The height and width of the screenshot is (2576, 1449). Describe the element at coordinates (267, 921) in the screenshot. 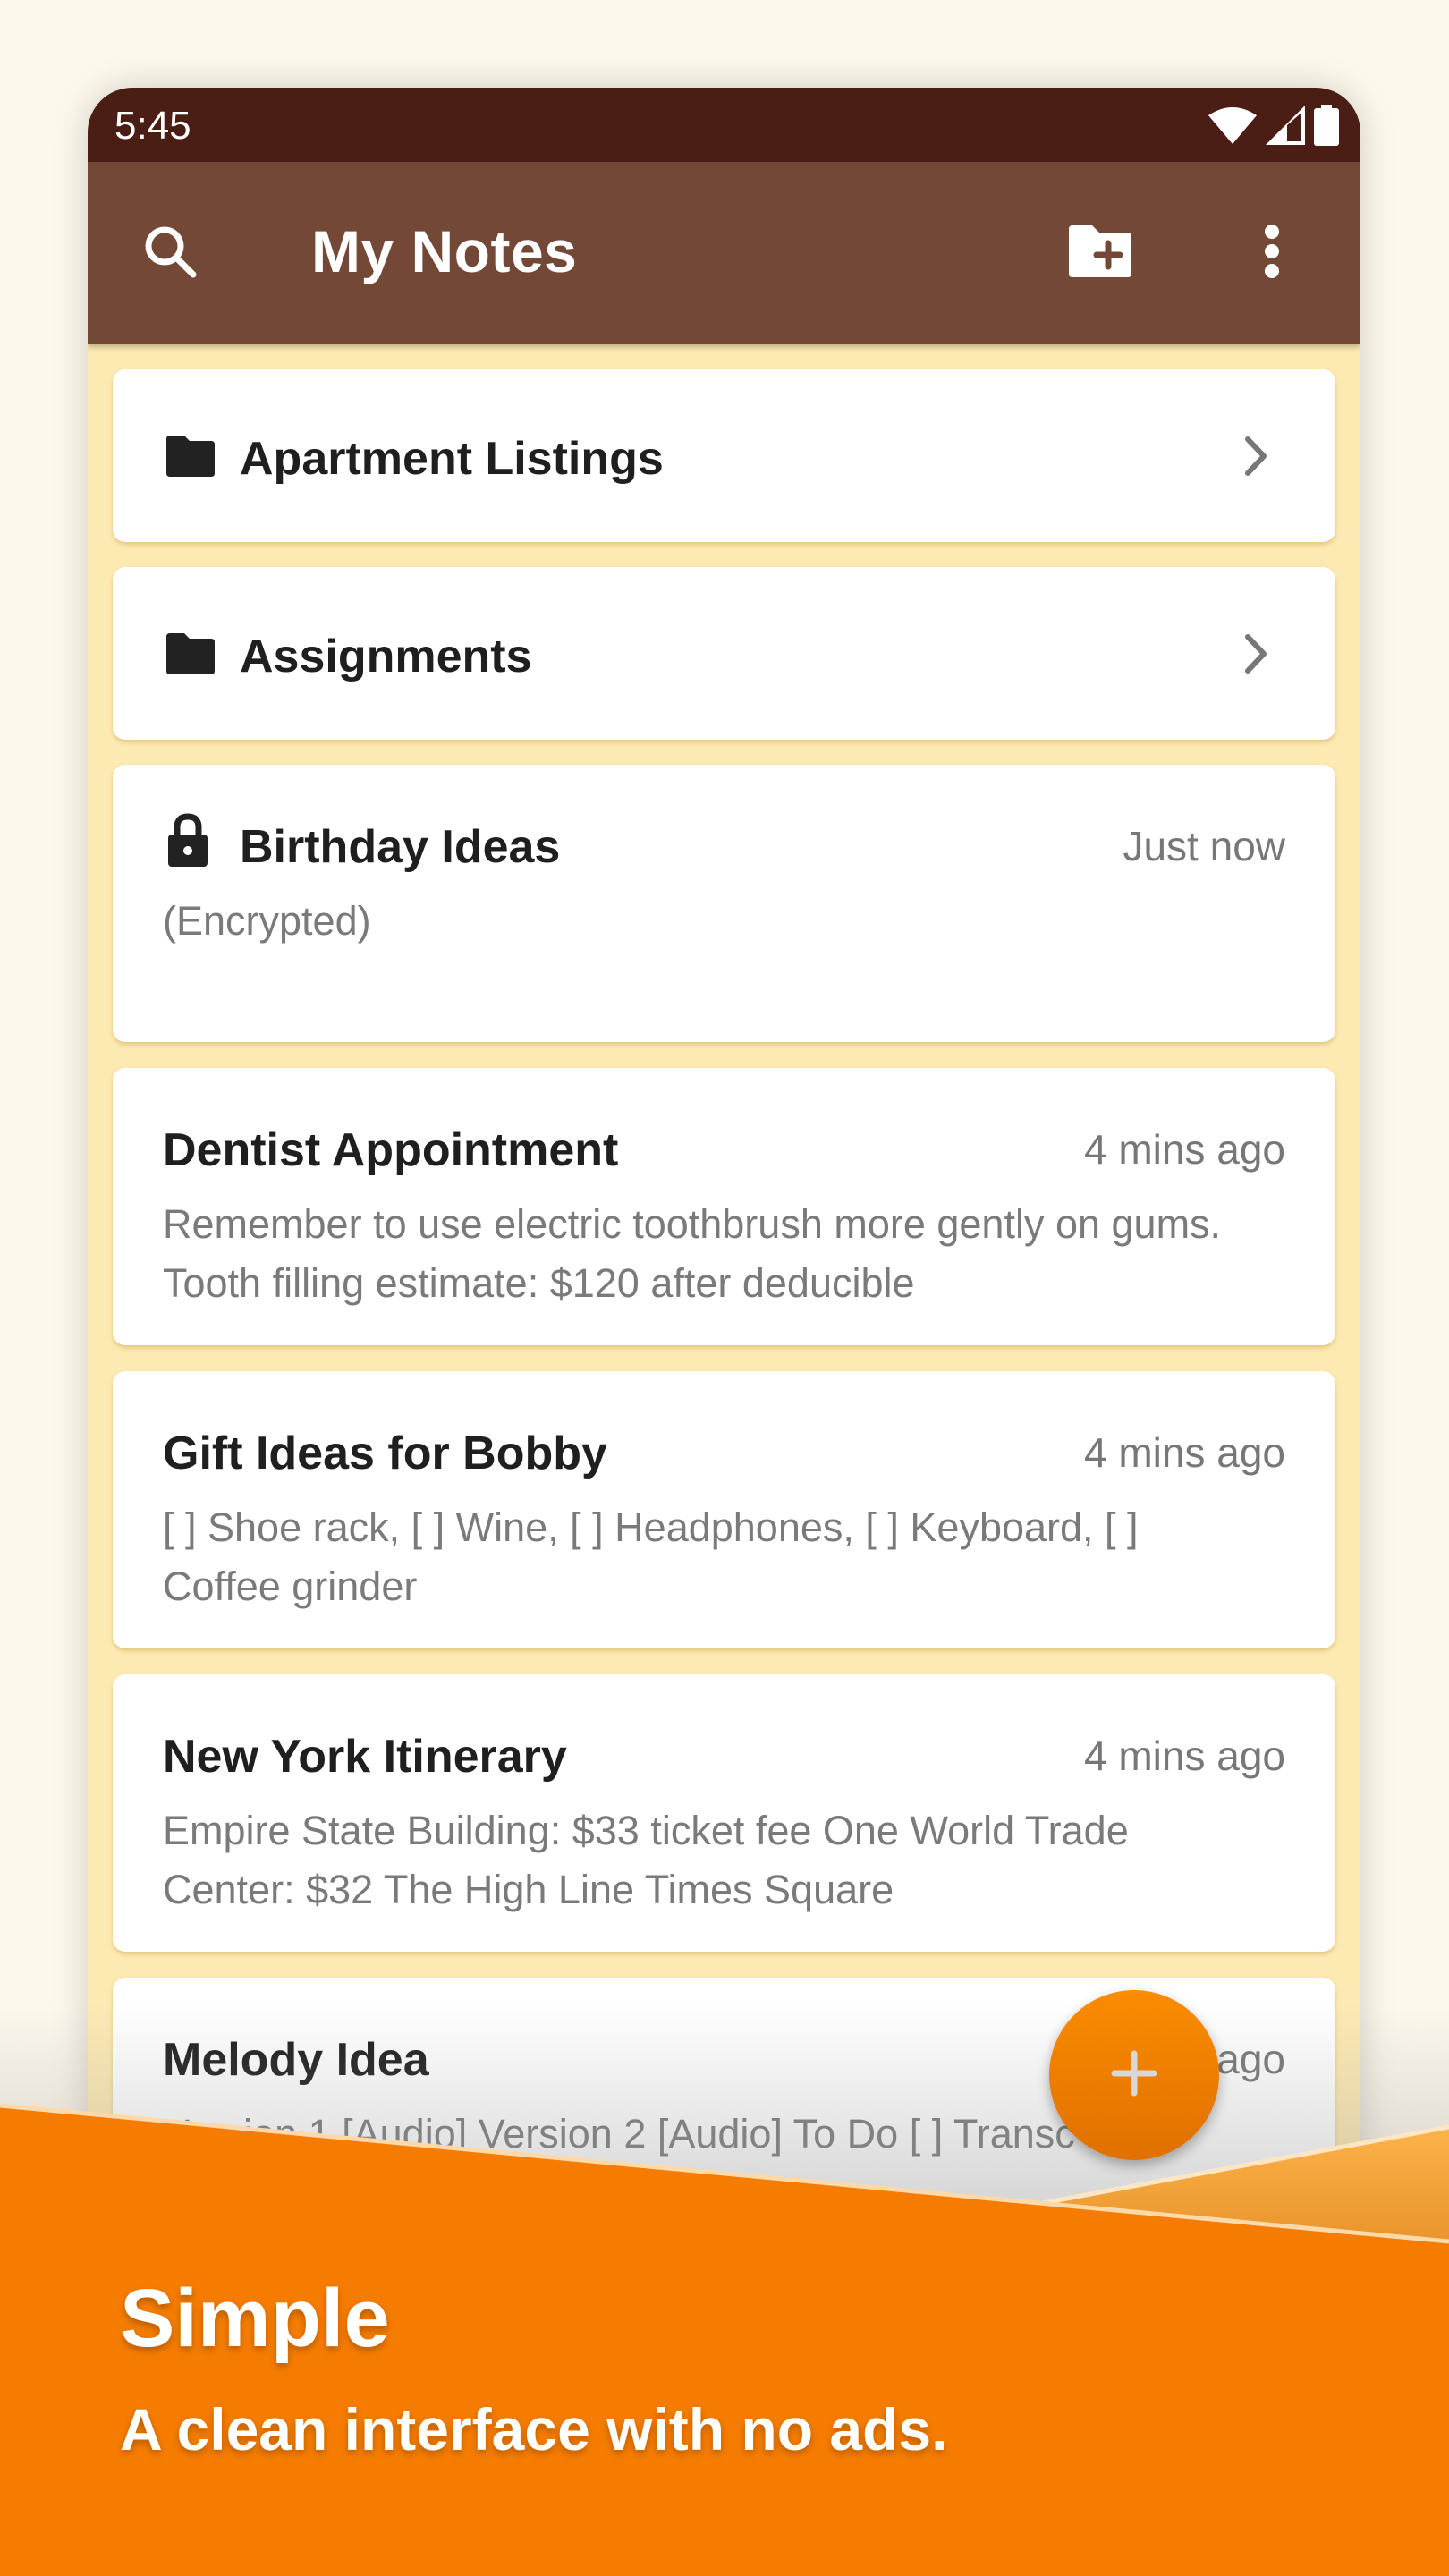

I see `note-preview: (Encrypted)` at that location.